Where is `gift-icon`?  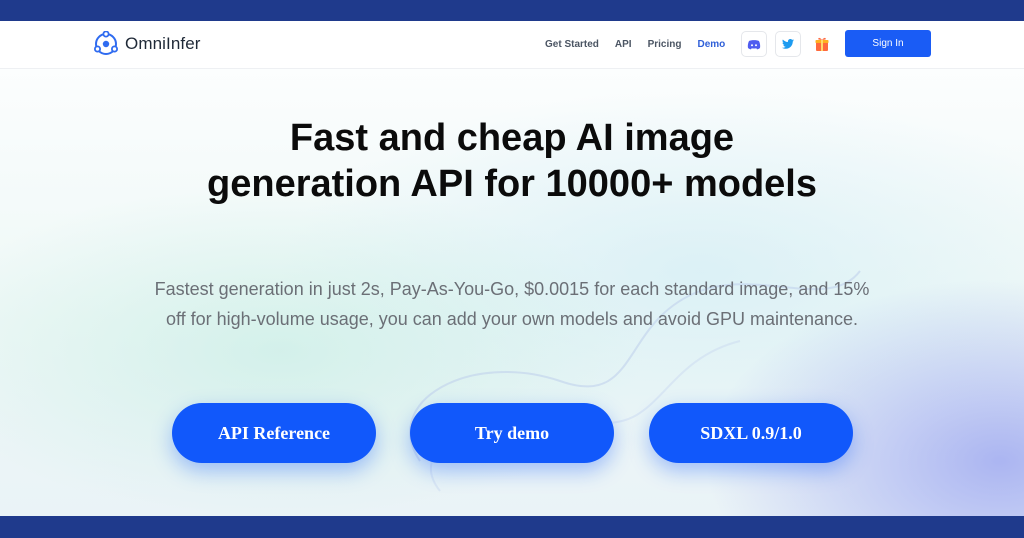 gift-icon is located at coordinates (822, 44).